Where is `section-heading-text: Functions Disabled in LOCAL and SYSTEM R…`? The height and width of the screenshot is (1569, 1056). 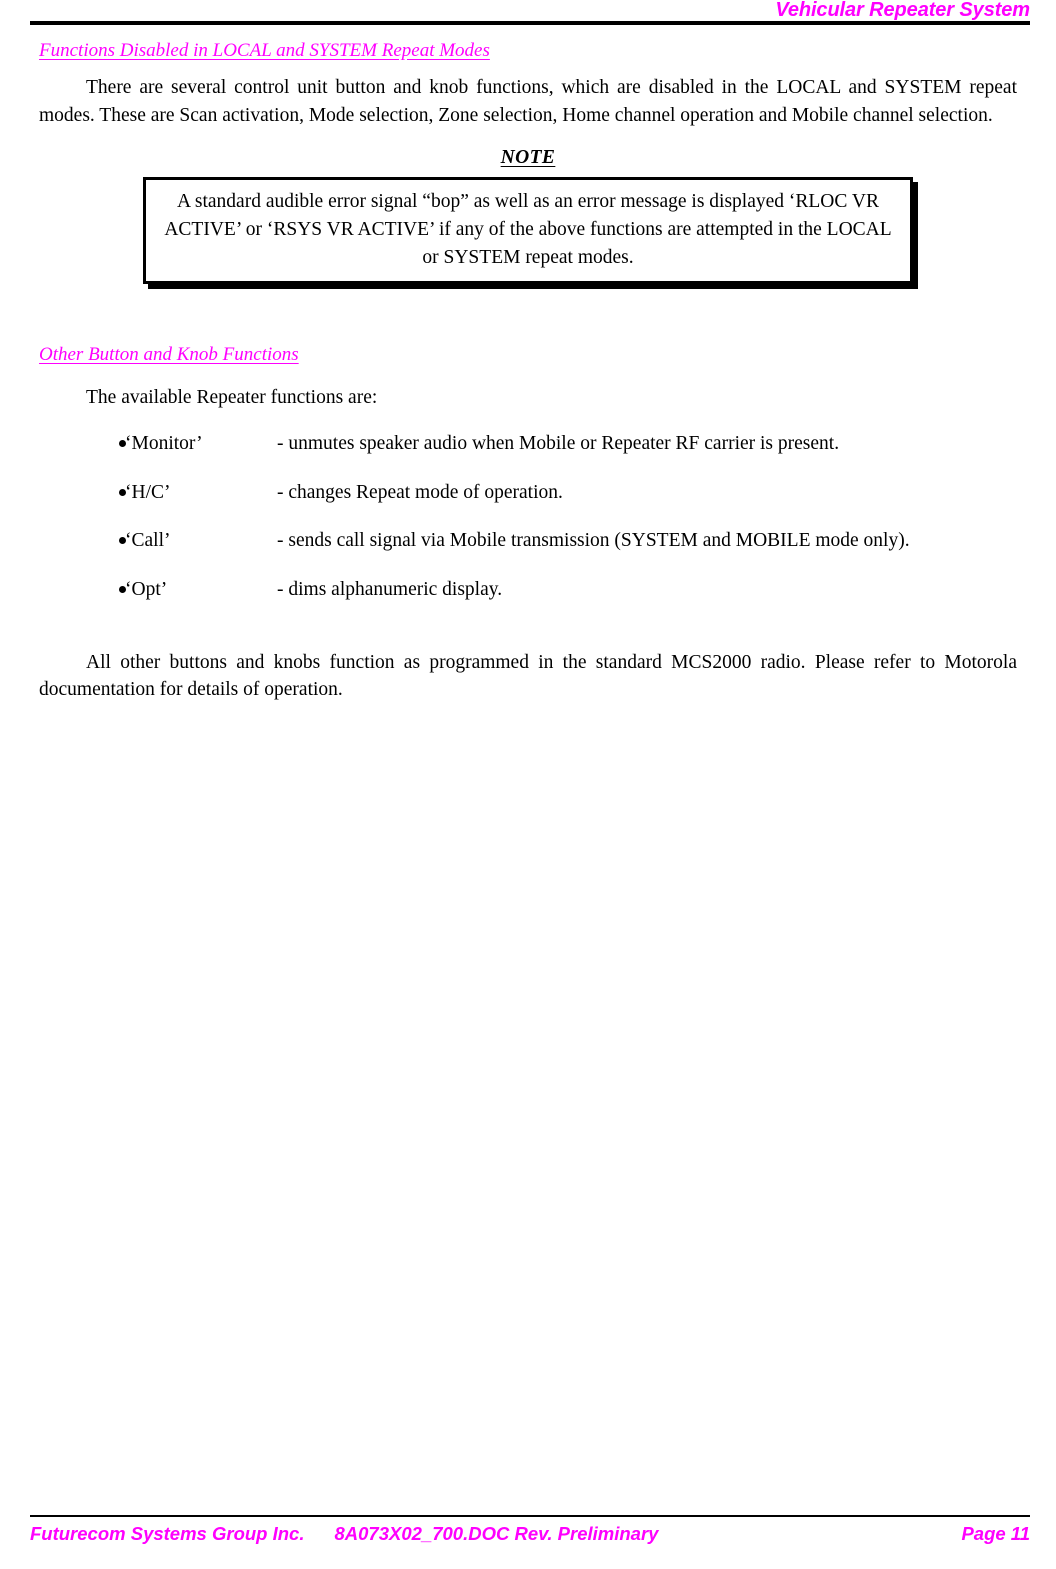 section-heading-text: Functions Disabled in LOCAL and SYSTEM R… is located at coordinates (264, 50).